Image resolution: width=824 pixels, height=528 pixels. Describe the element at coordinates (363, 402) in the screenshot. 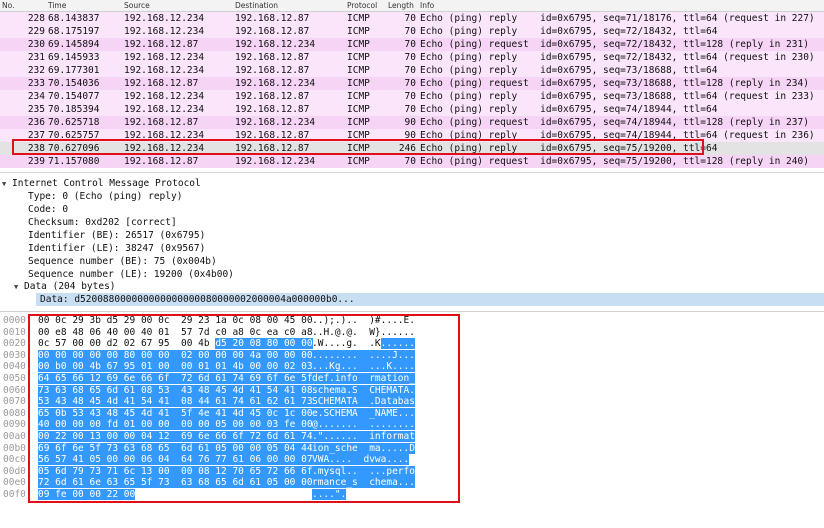

I see `hex-ascii: SCHEMATA .Databas` at that location.